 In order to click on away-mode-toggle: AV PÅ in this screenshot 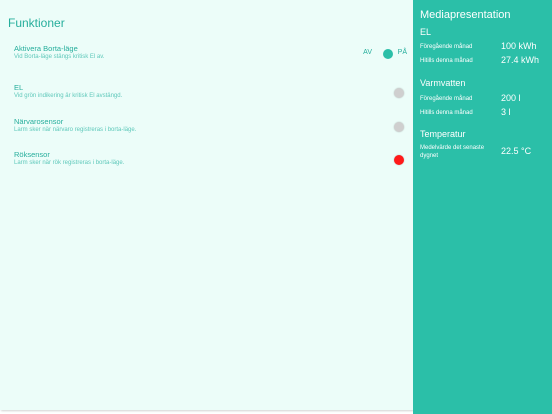, I will do `click(377, 55)`.